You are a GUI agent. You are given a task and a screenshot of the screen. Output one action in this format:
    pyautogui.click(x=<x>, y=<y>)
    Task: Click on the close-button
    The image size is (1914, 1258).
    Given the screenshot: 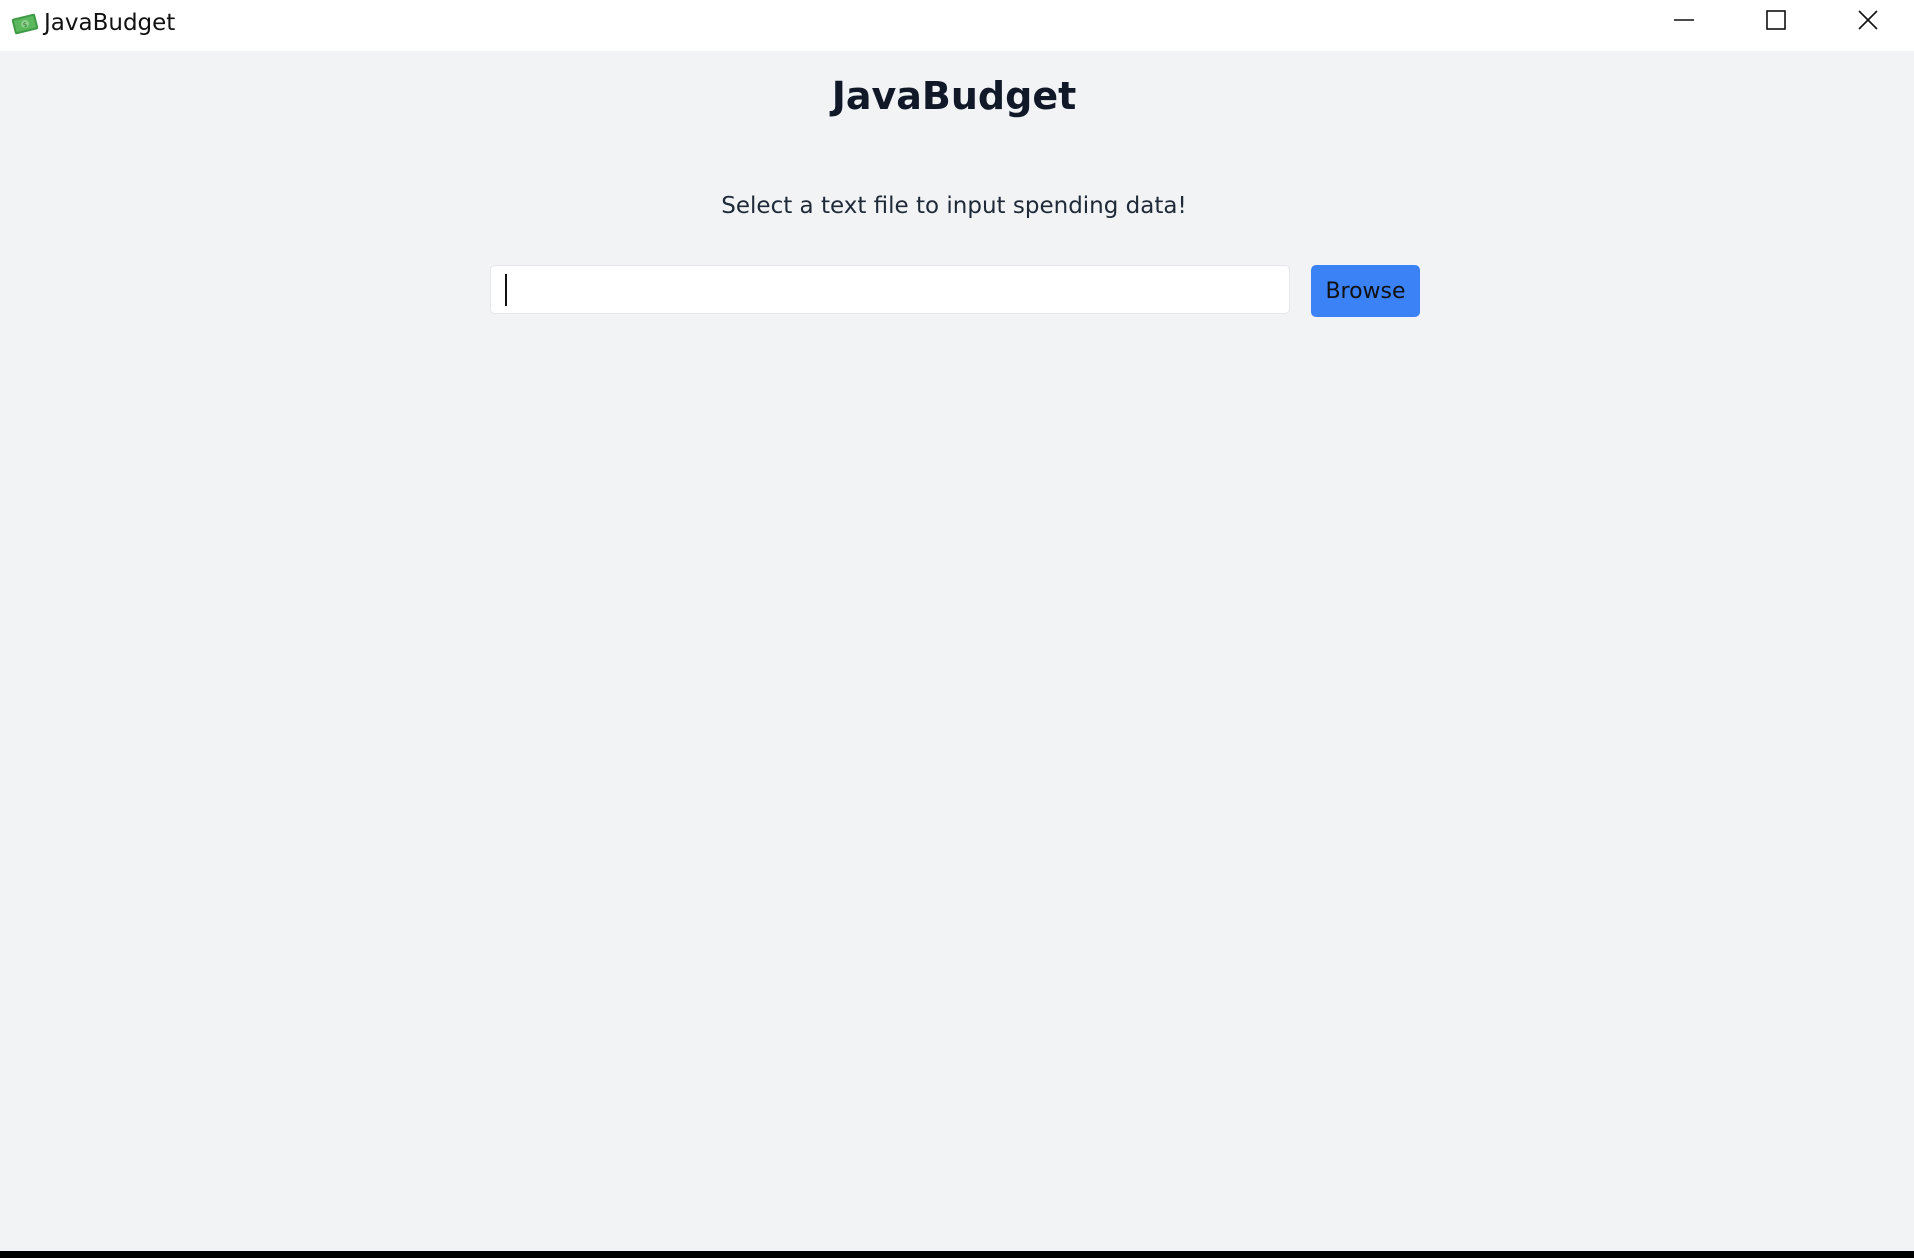 What is the action you would take?
    pyautogui.click(x=1868, y=22)
    